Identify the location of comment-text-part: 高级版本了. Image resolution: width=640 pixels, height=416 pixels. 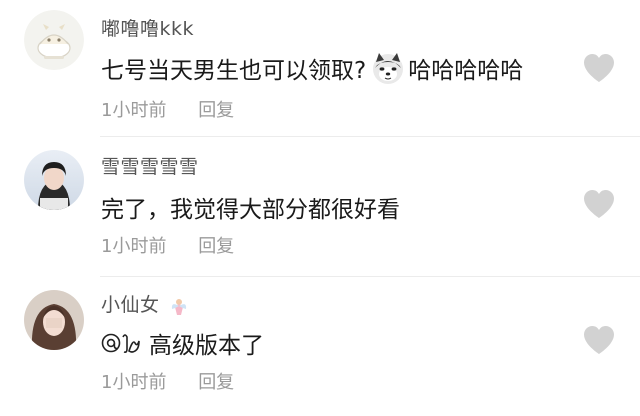
(206, 346).